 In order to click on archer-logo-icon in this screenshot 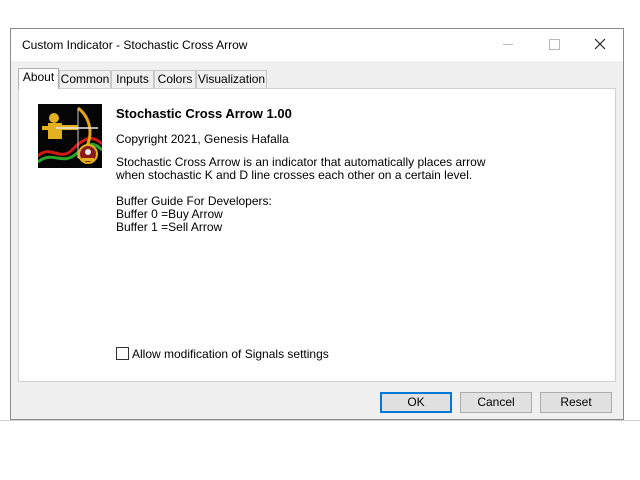, I will do `click(70, 136)`.